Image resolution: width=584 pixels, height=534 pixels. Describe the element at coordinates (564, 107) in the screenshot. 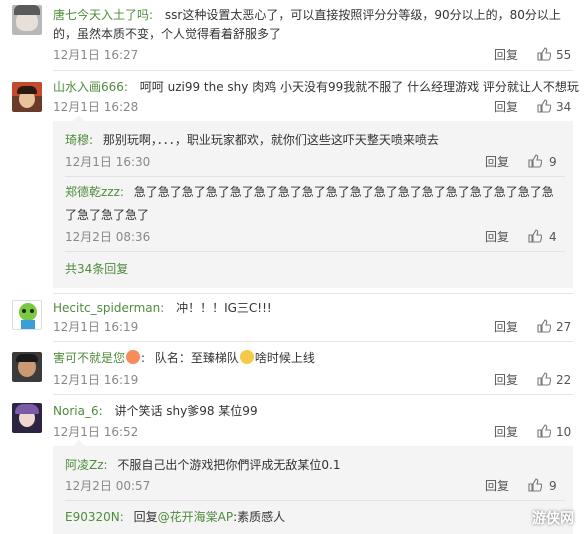

I see `like-count: 34` at that location.